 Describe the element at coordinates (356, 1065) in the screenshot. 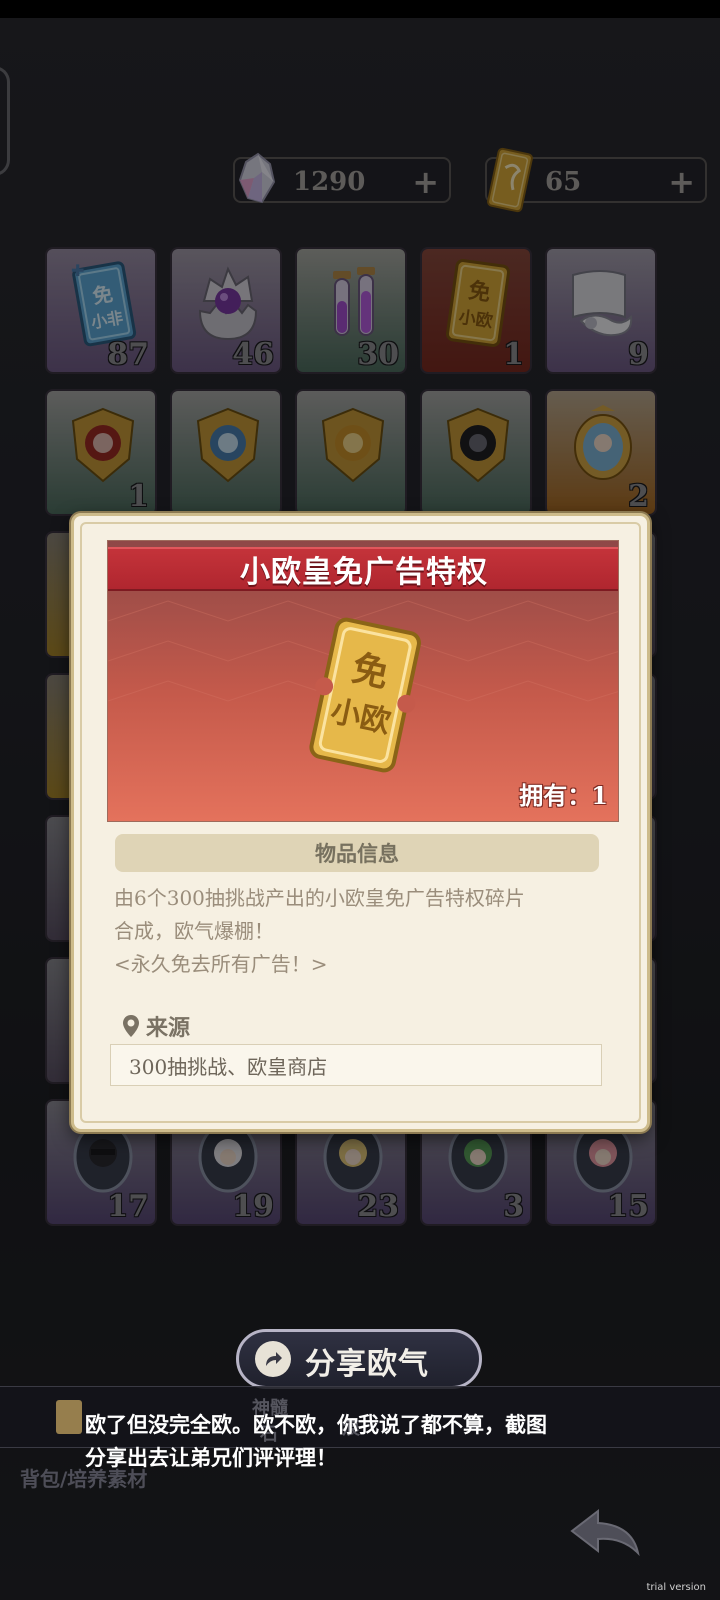

I see `source-value-box: 300抽挑战、欧皇商店` at that location.